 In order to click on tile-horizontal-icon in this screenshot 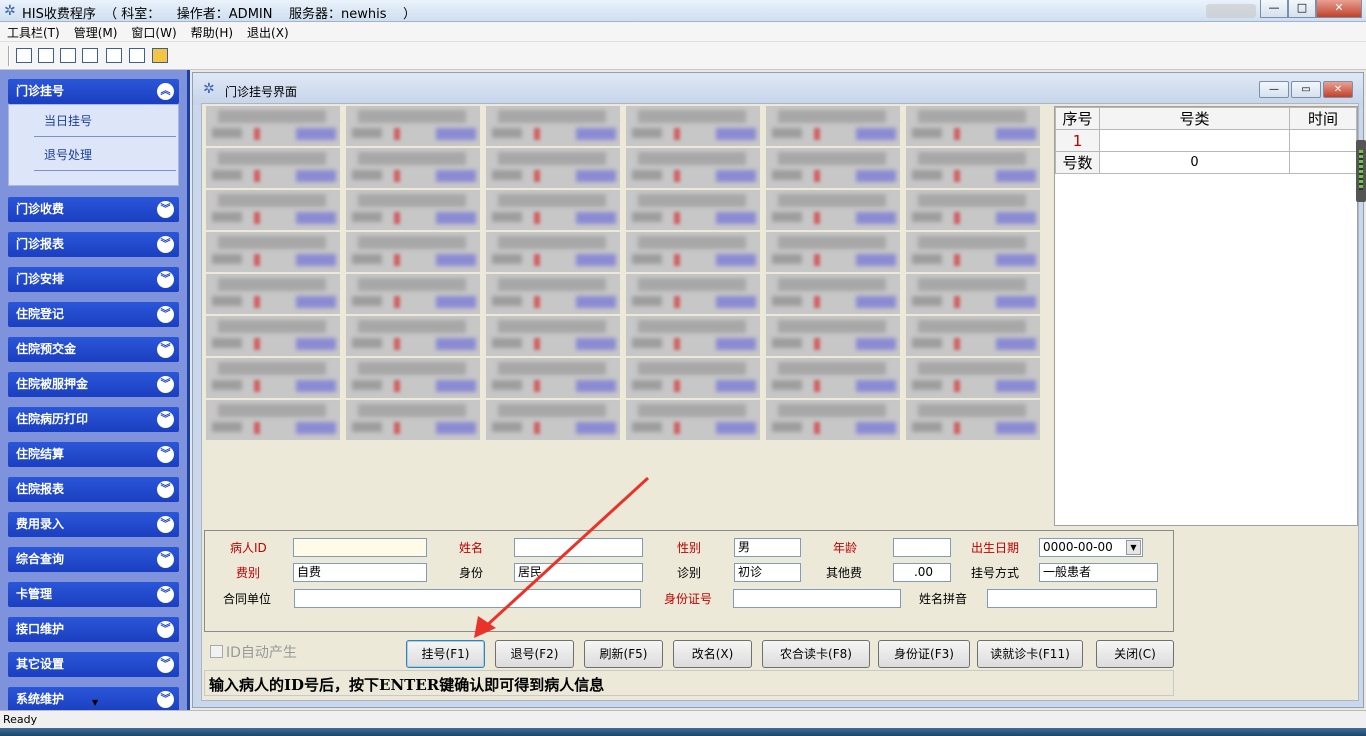, I will do `click(114, 55)`.